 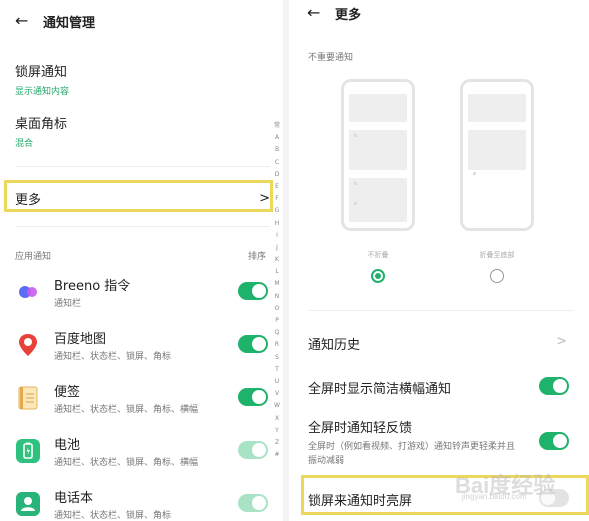 I want to click on app-name: Breeno 指令, so click(x=92, y=286).